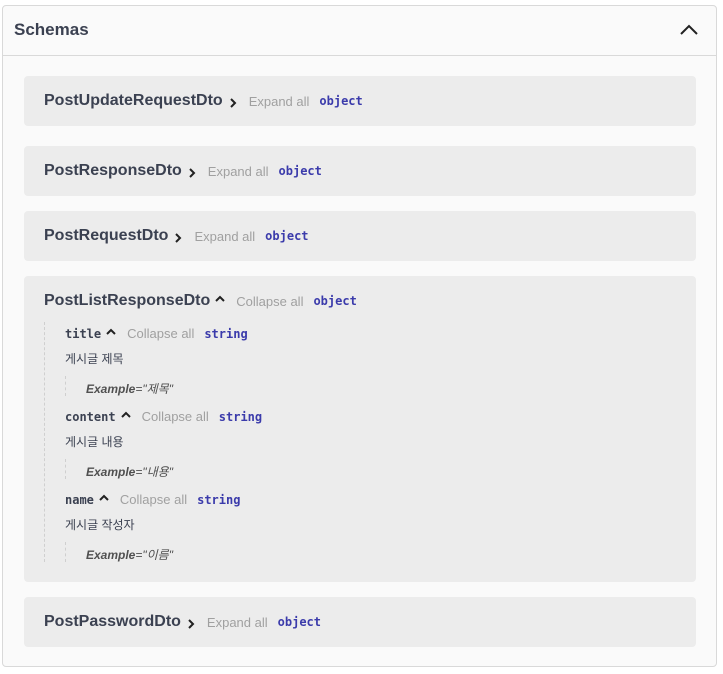  What do you see at coordinates (100, 525) in the screenshot?
I see `property-description: 게시글 작성자` at bounding box center [100, 525].